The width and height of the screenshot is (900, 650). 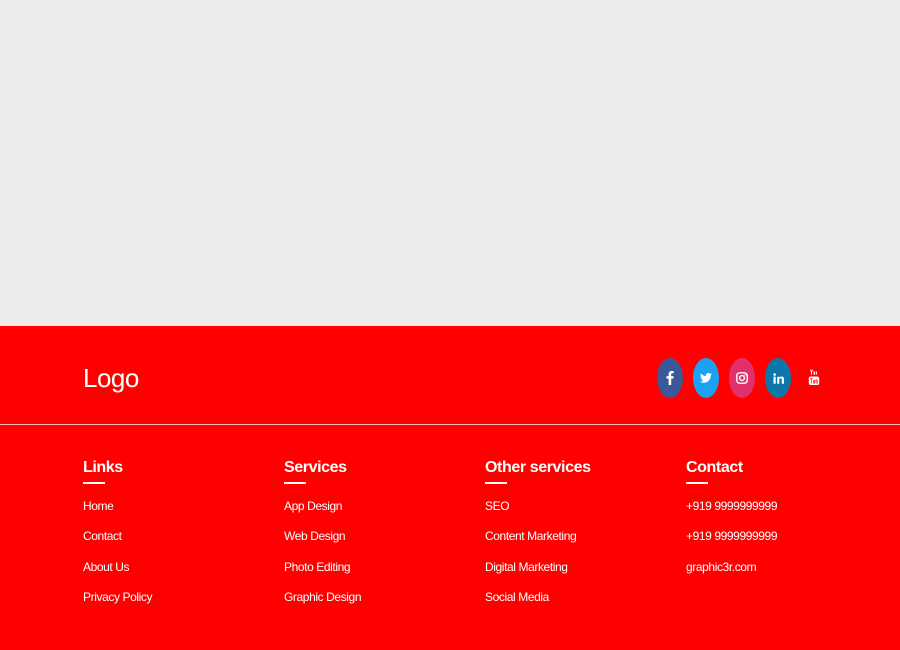 I want to click on link-item-home: Home, so click(x=183, y=513).